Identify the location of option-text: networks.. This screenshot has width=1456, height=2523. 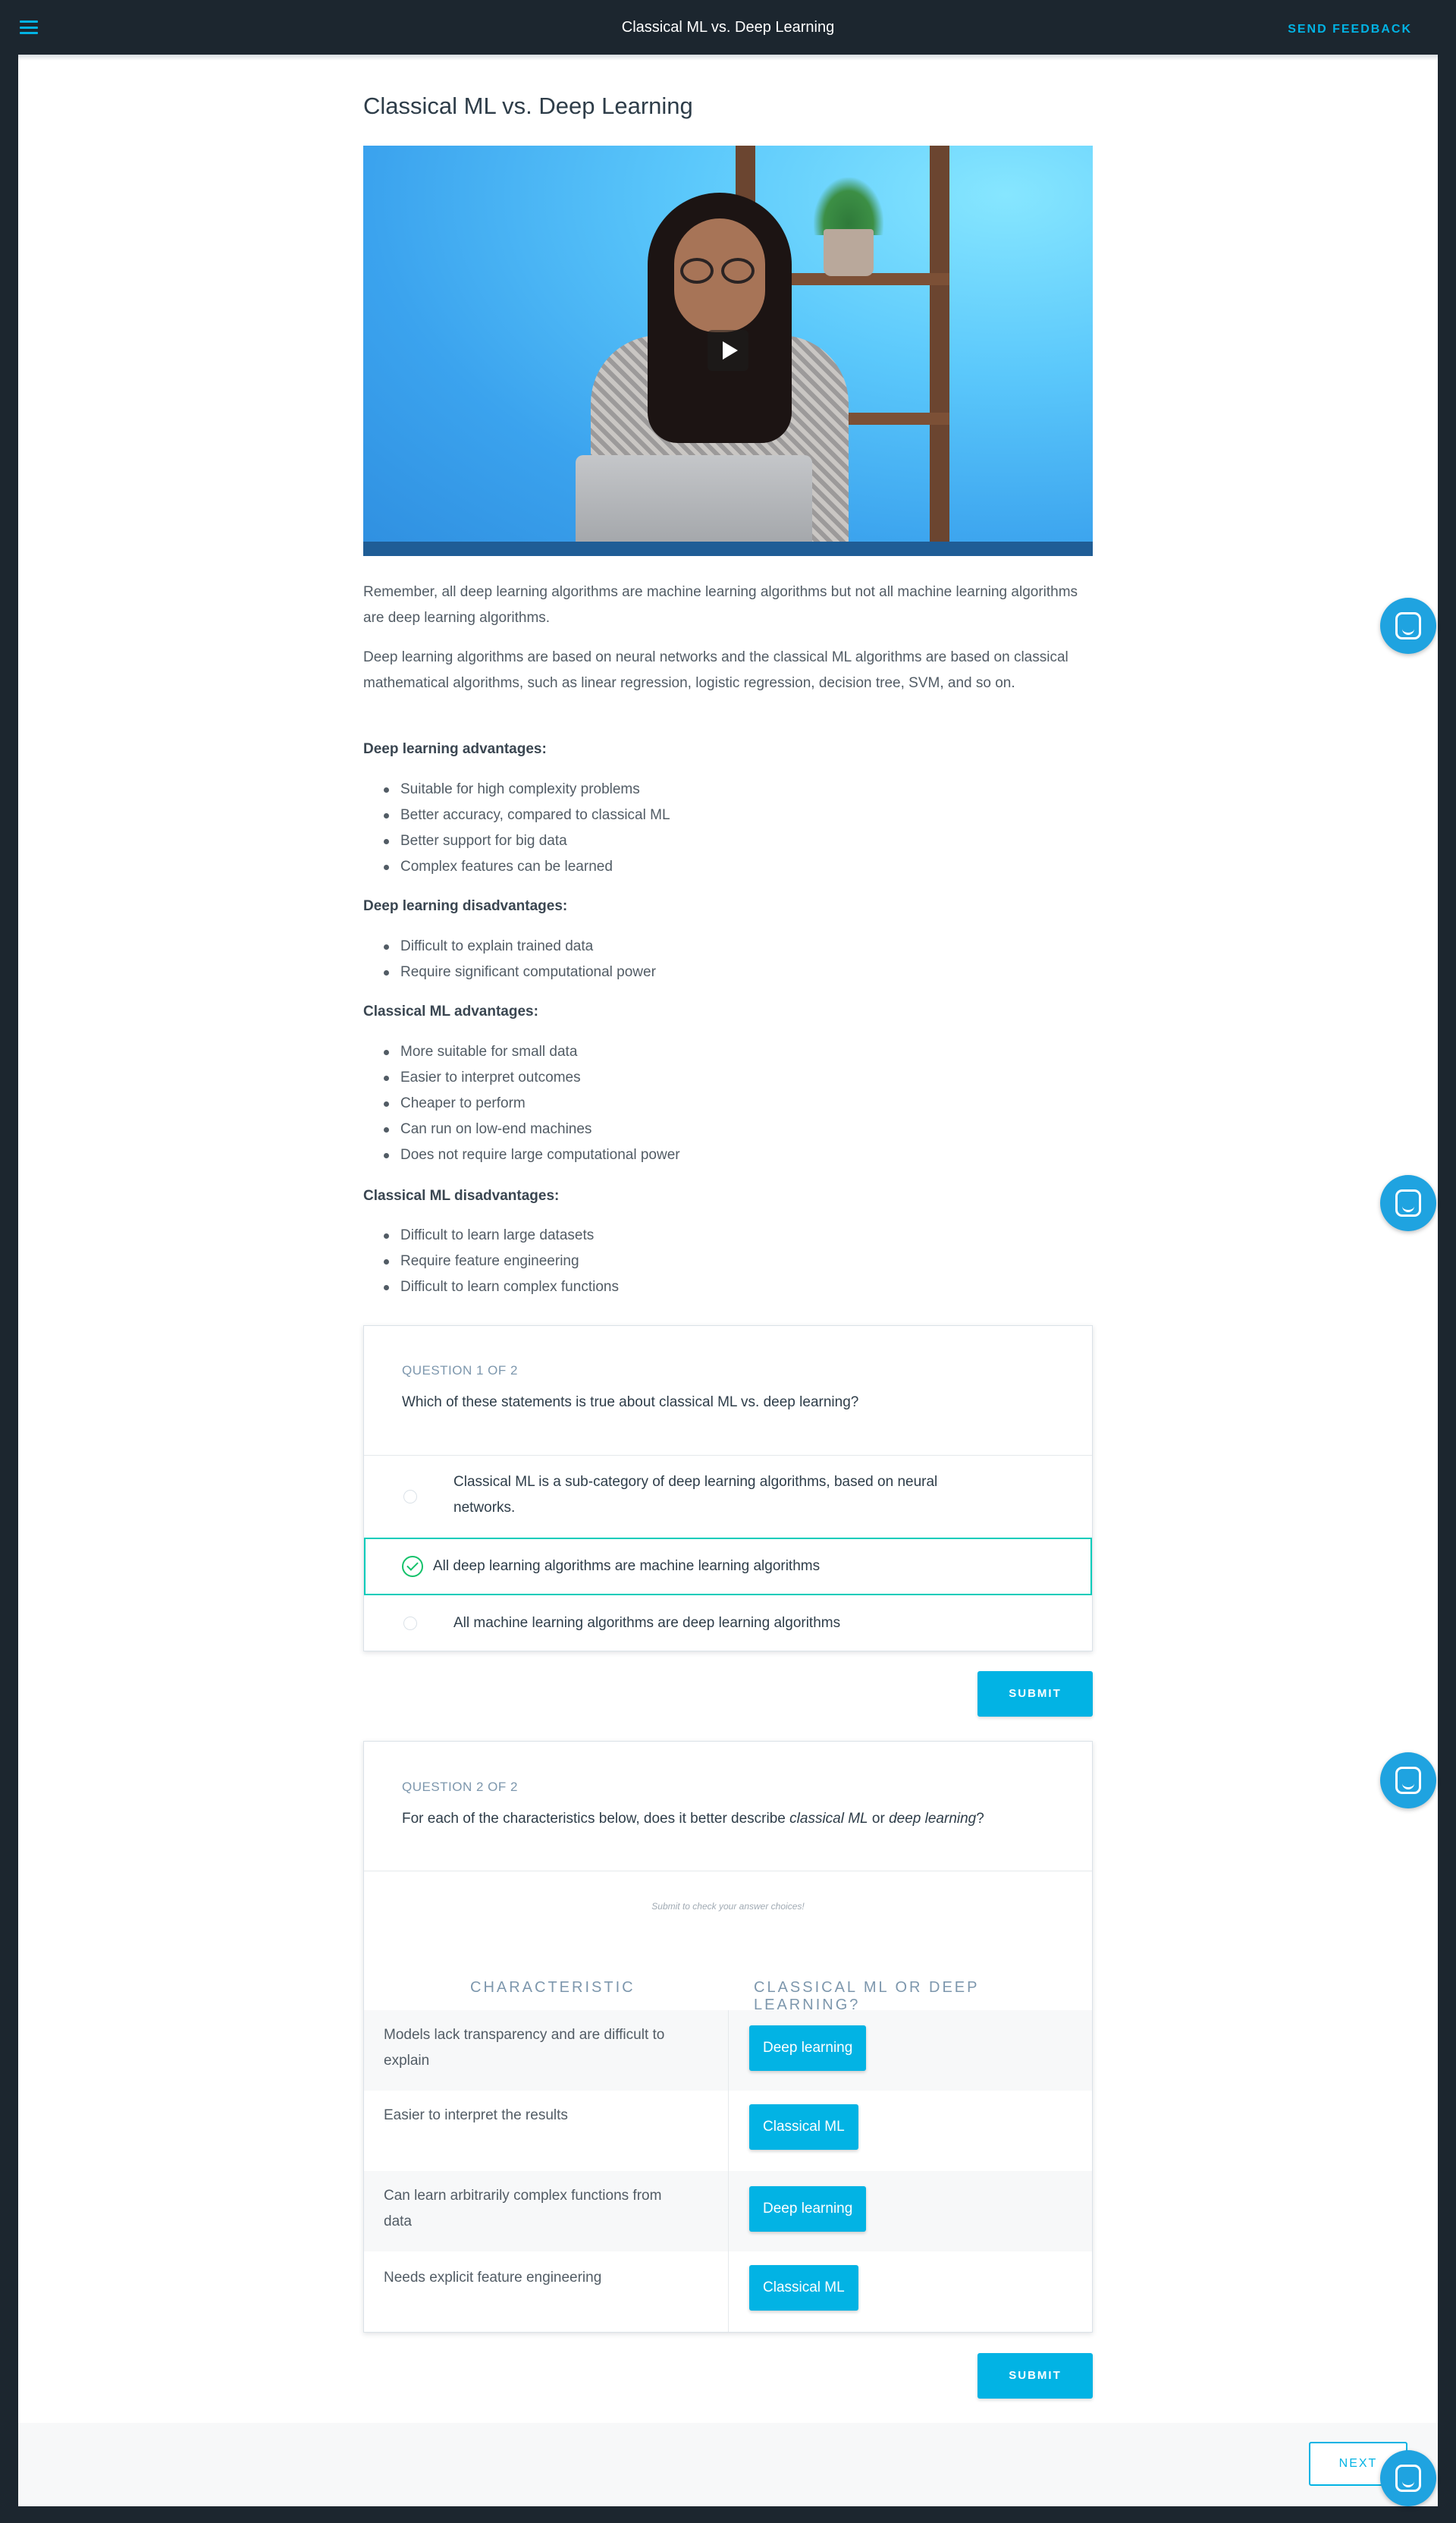
(484, 1508).